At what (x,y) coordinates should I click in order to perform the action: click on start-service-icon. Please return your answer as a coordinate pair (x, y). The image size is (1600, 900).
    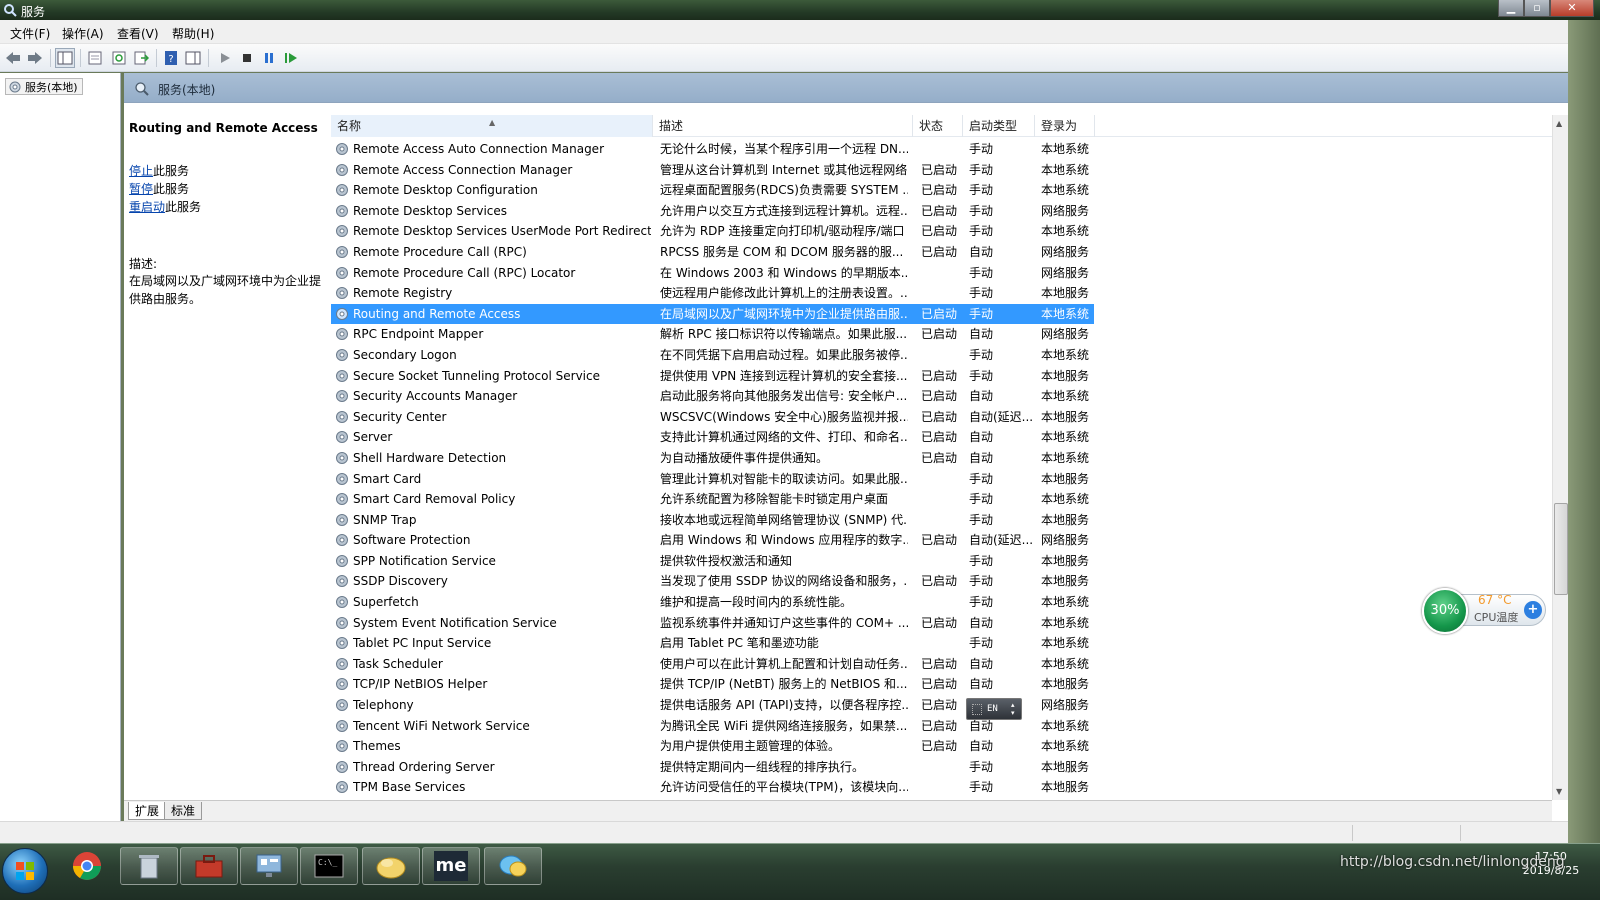
    Looking at the image, I should click on (225, 58).